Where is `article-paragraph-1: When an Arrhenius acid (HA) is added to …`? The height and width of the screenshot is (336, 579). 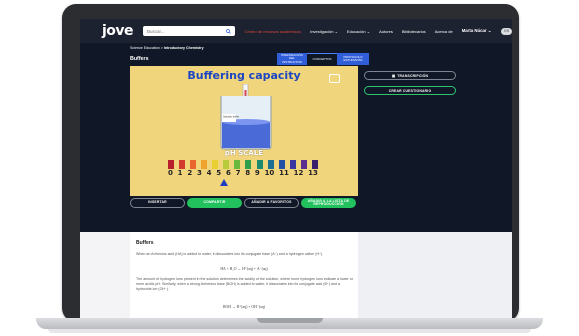 article-paragraph-1: When an Arrhenius acid (HA) is added to … is located at coordinates (230, 254).